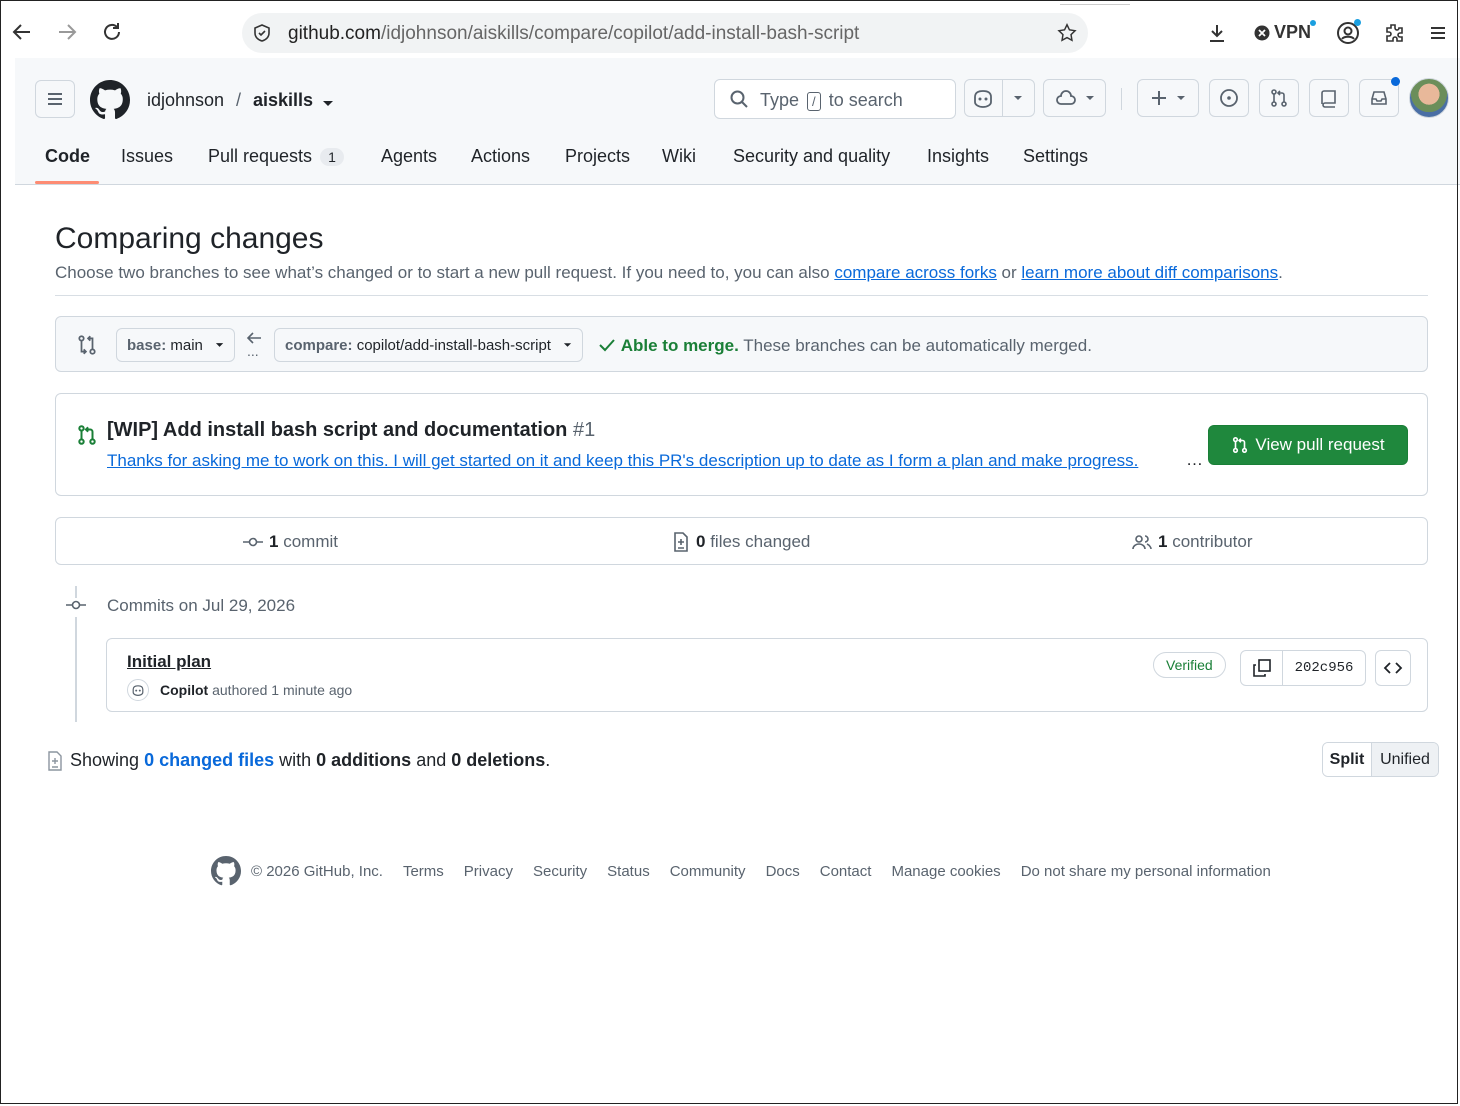 This screenshot has height=1106, width=1460. I want to click on tab-projects: Projects, so click(597, 156).